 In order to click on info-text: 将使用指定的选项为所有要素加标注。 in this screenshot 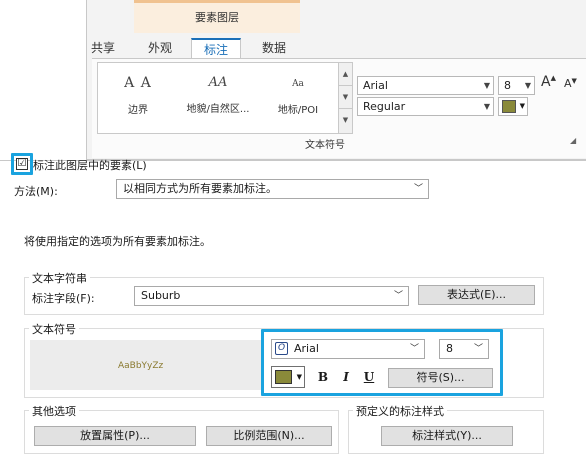, I will do `click(117, 241)`.